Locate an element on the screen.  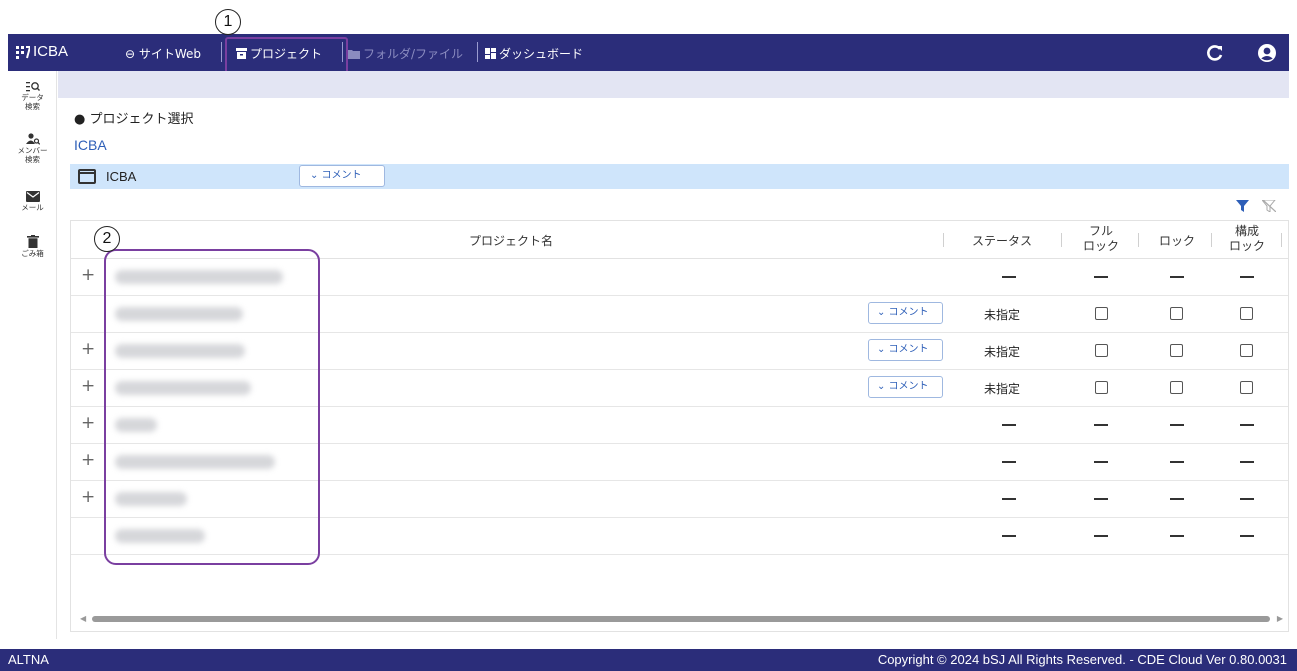
section-title: ● プロジェクト選択 is located at coordinates (134, 119).